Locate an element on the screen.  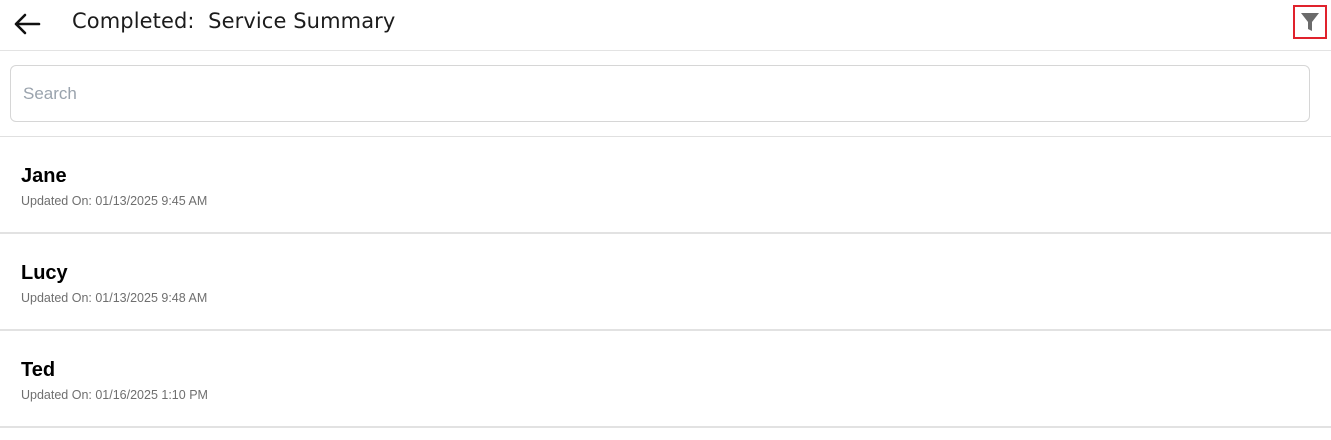
filter-button is located at coordinates (1310, 22).